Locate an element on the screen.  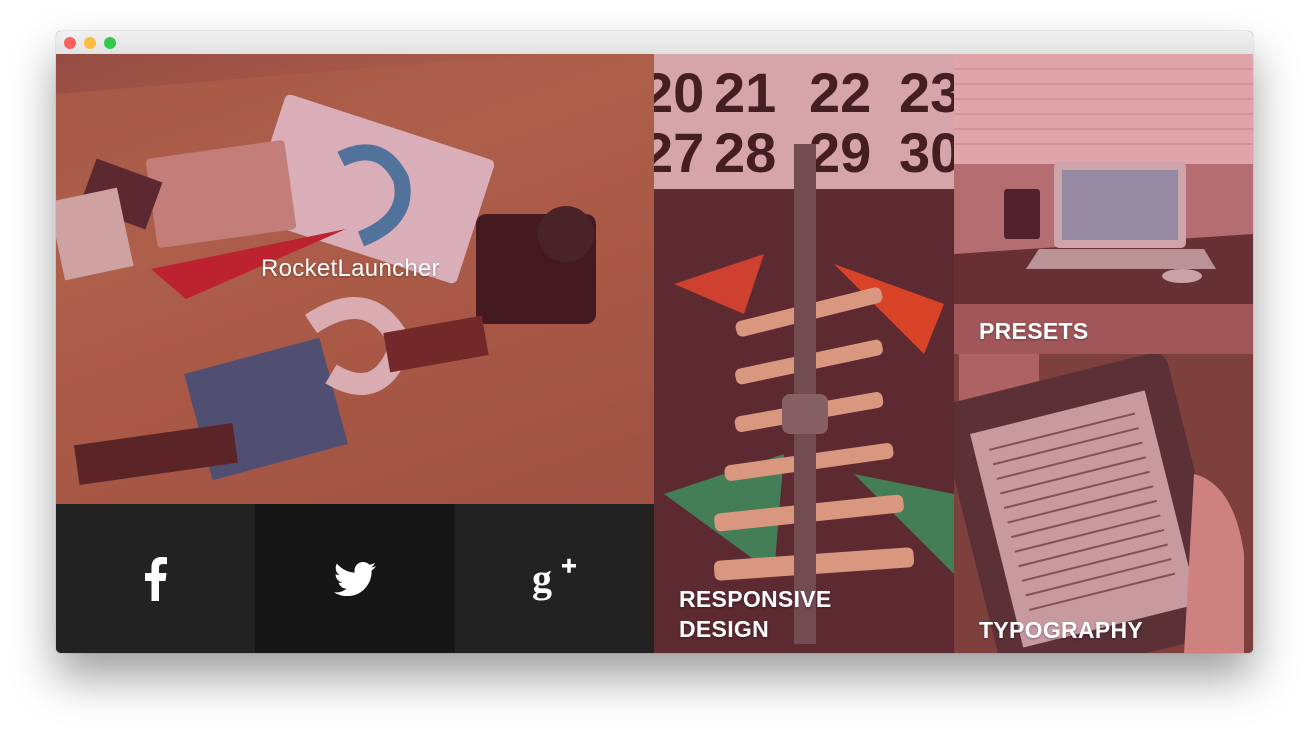
maximize-button is located at coordinates (110, 43).